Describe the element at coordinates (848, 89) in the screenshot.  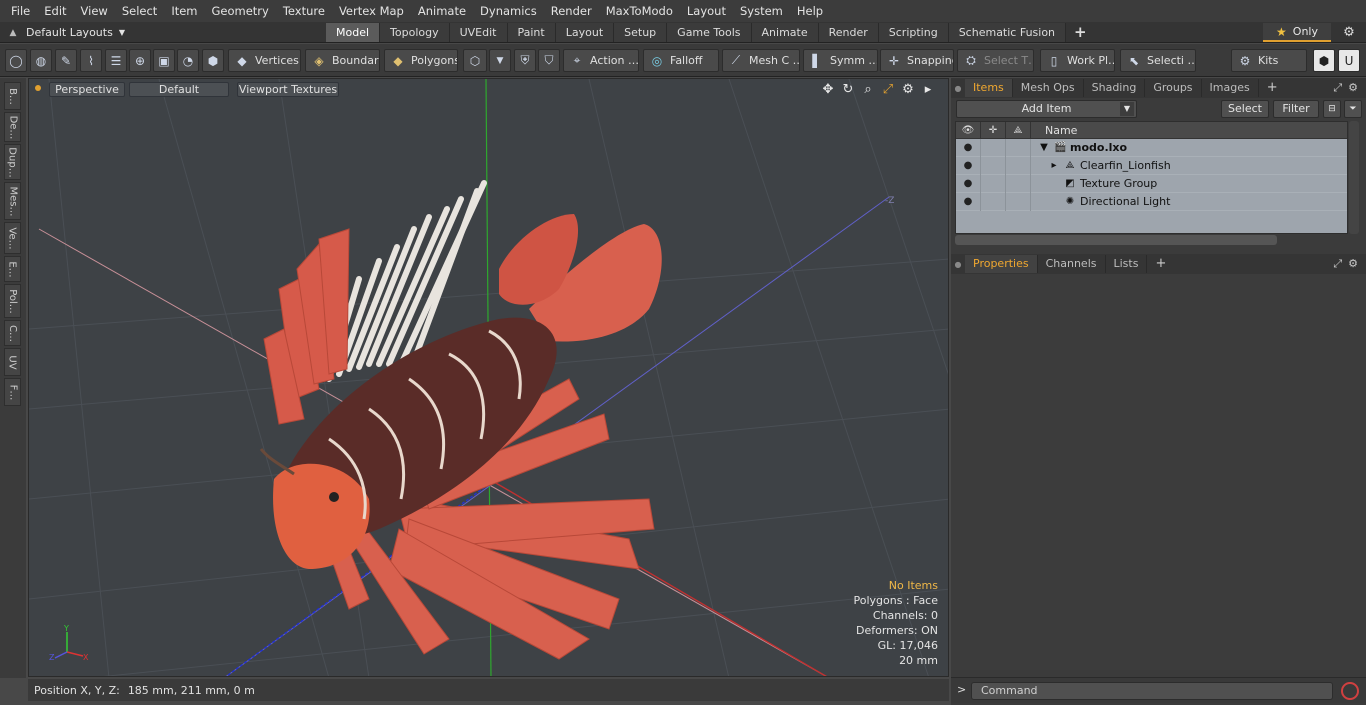
I see `rotate-view-icon: ↻` at that location.